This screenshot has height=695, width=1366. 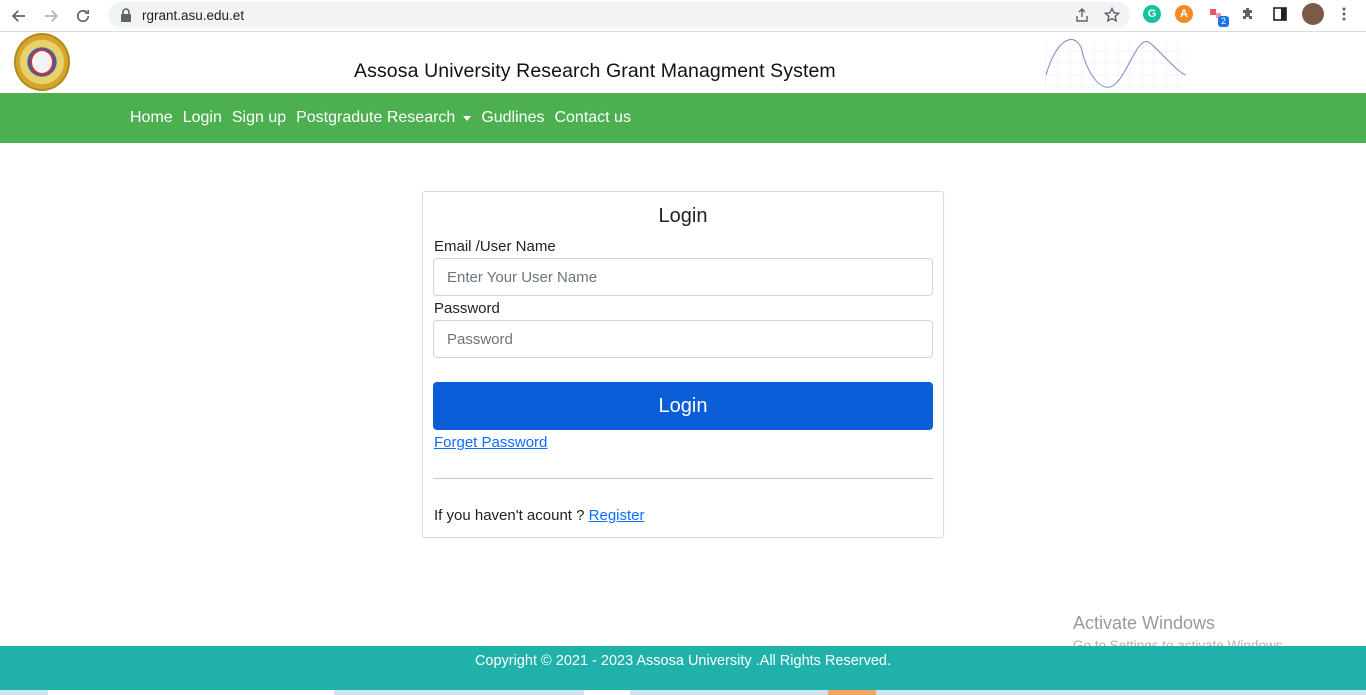 I want to click on caret-down-icon, so click(x=467, y=118).